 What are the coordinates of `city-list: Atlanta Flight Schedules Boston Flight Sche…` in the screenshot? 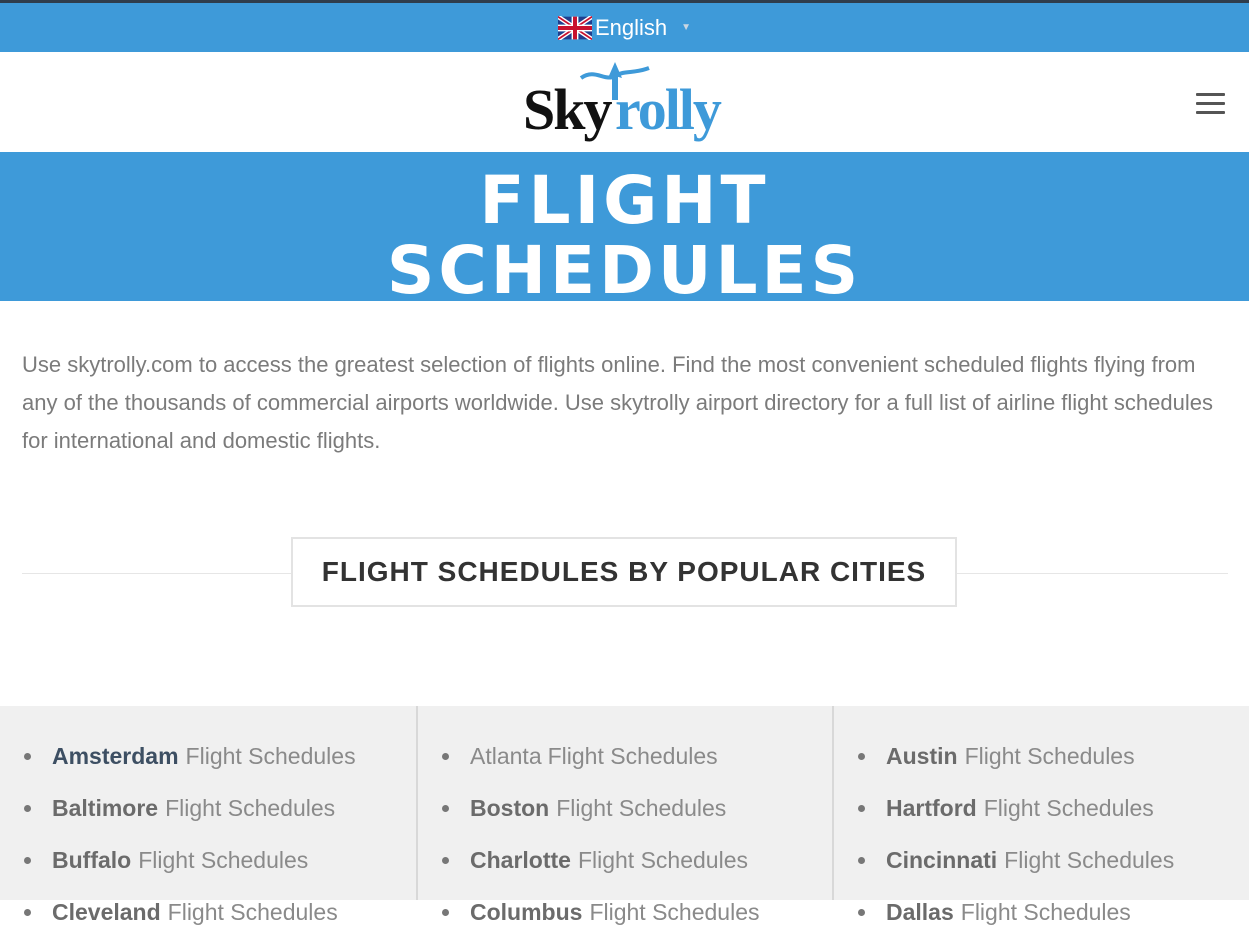 It's located at (625, 822).